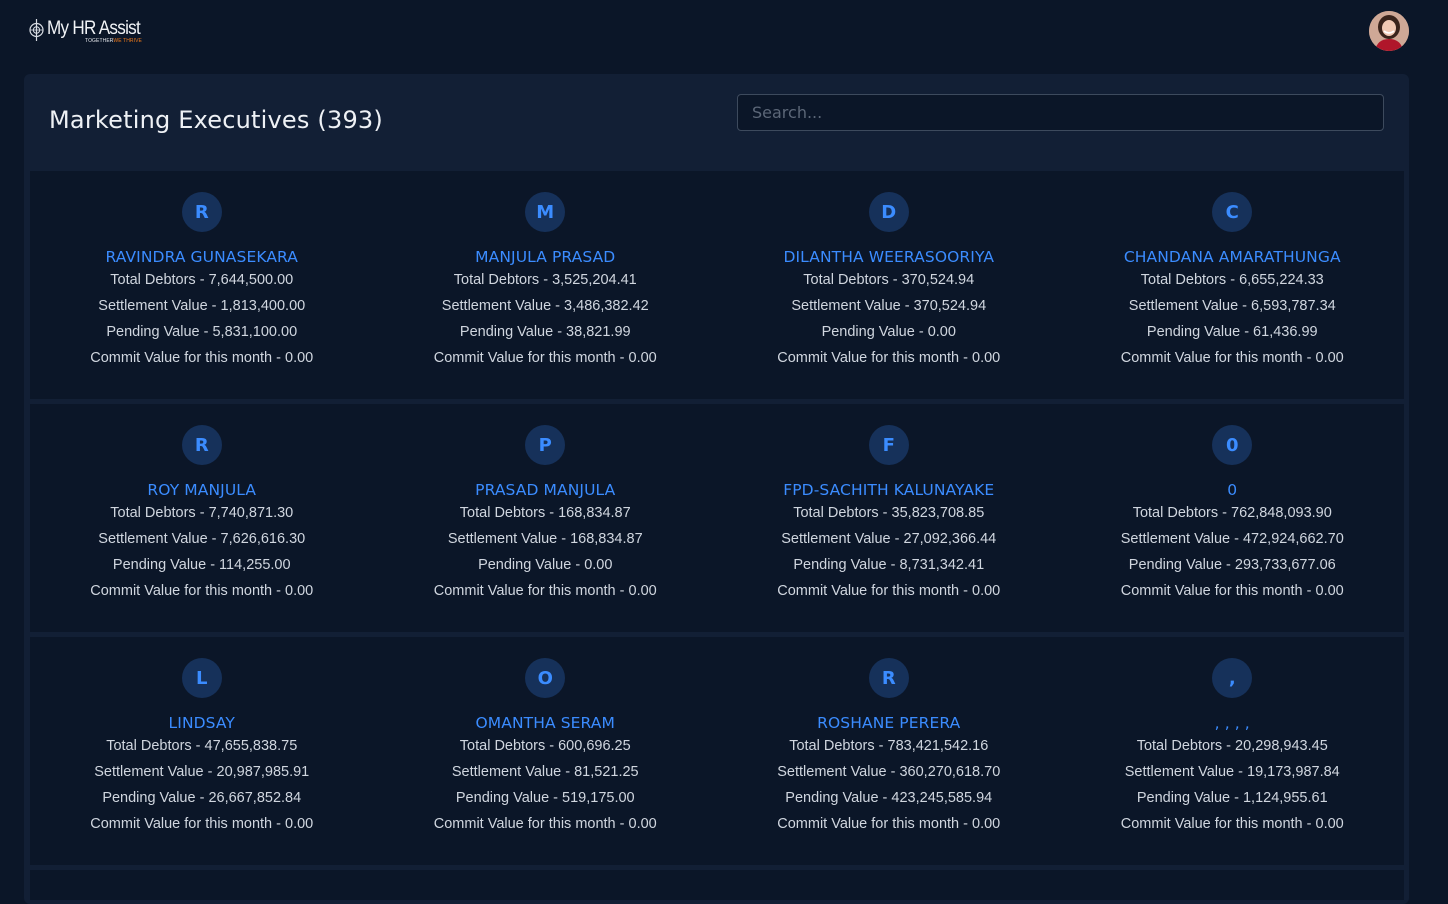  What do you see at coordinates (1232, 332) in the screenshot?
I see `pending-value: Pending Value - 61,436.99` at bounding box center [1232, 332].